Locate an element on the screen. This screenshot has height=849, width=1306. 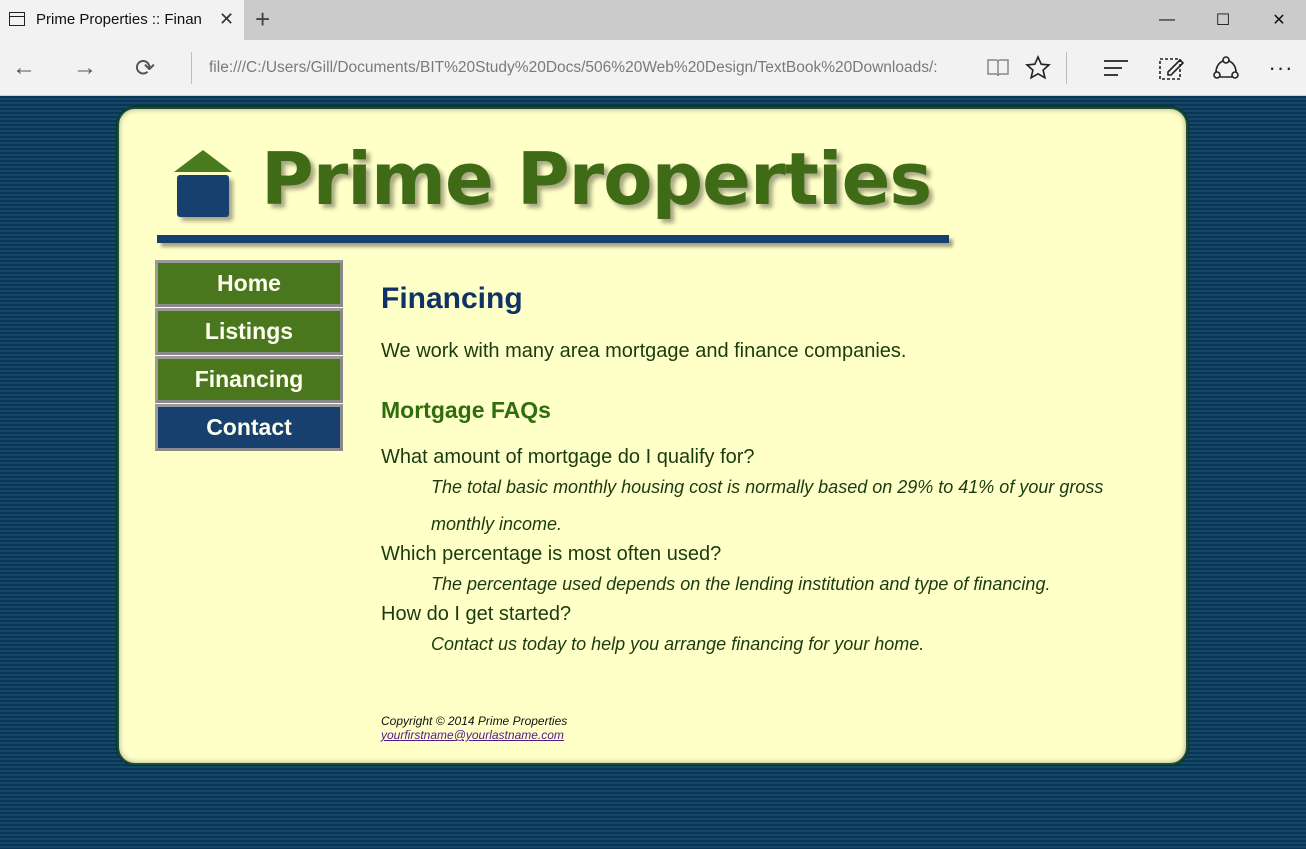
site-logo: Prime Properties is located at coordinates (557, 195).